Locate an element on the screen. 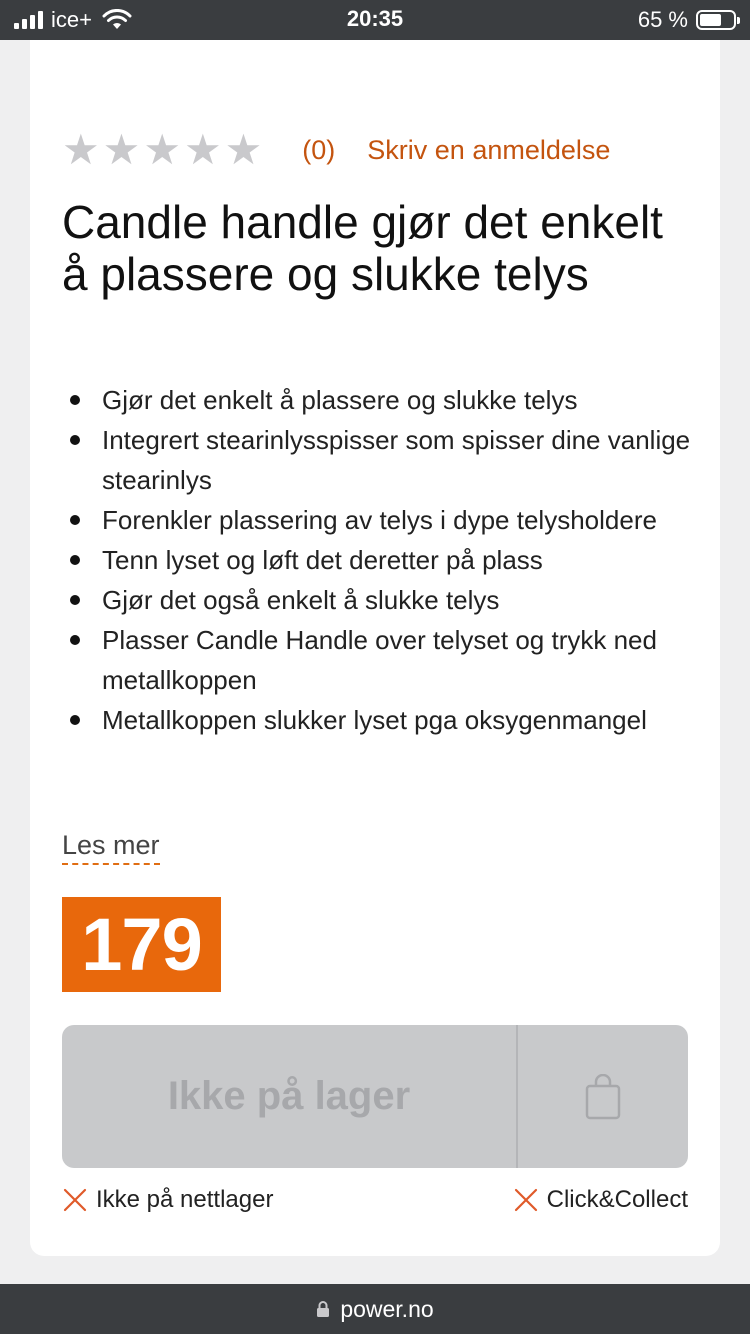 The height and width of the screenshot is (1334, 750). battery-fill is located at coordinates (710, 20).